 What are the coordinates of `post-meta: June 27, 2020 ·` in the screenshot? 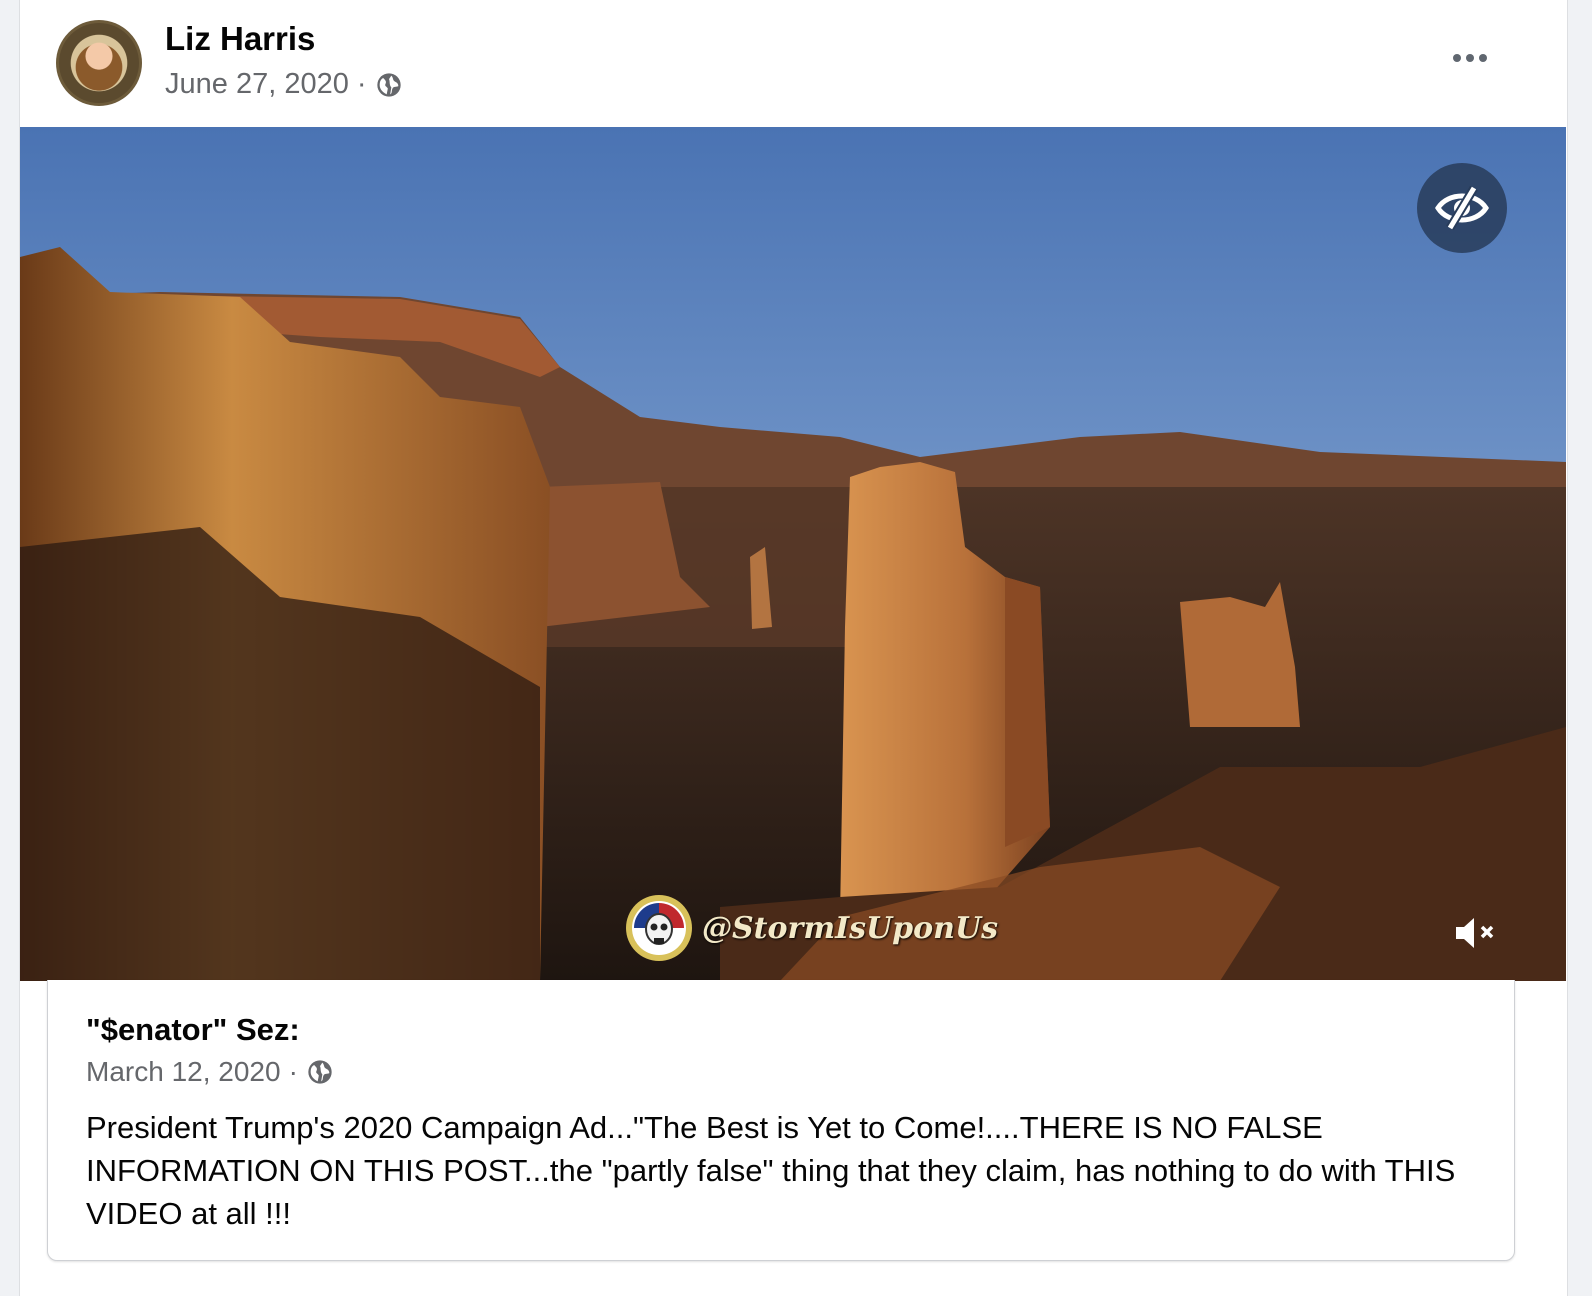 It's located at (284, 84).